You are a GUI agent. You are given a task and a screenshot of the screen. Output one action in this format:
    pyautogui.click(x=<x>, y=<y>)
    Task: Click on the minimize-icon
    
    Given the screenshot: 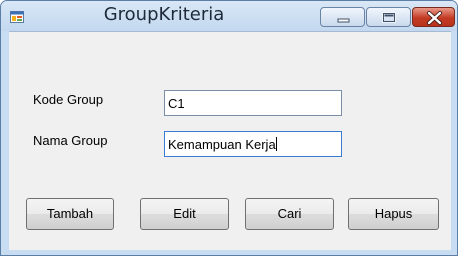 What is the action you would take?
    pyautogui.click(x=343, y=20)
    